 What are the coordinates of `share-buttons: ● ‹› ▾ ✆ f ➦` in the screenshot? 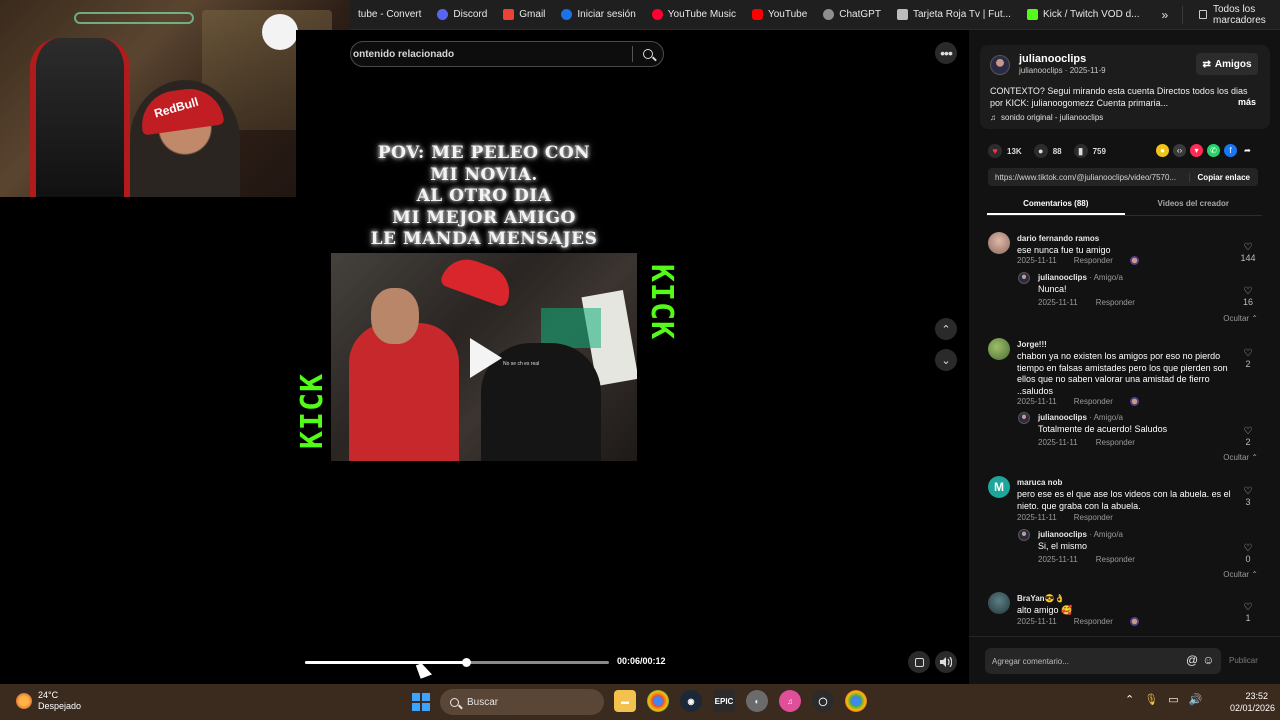 It's located at (1205, 150).